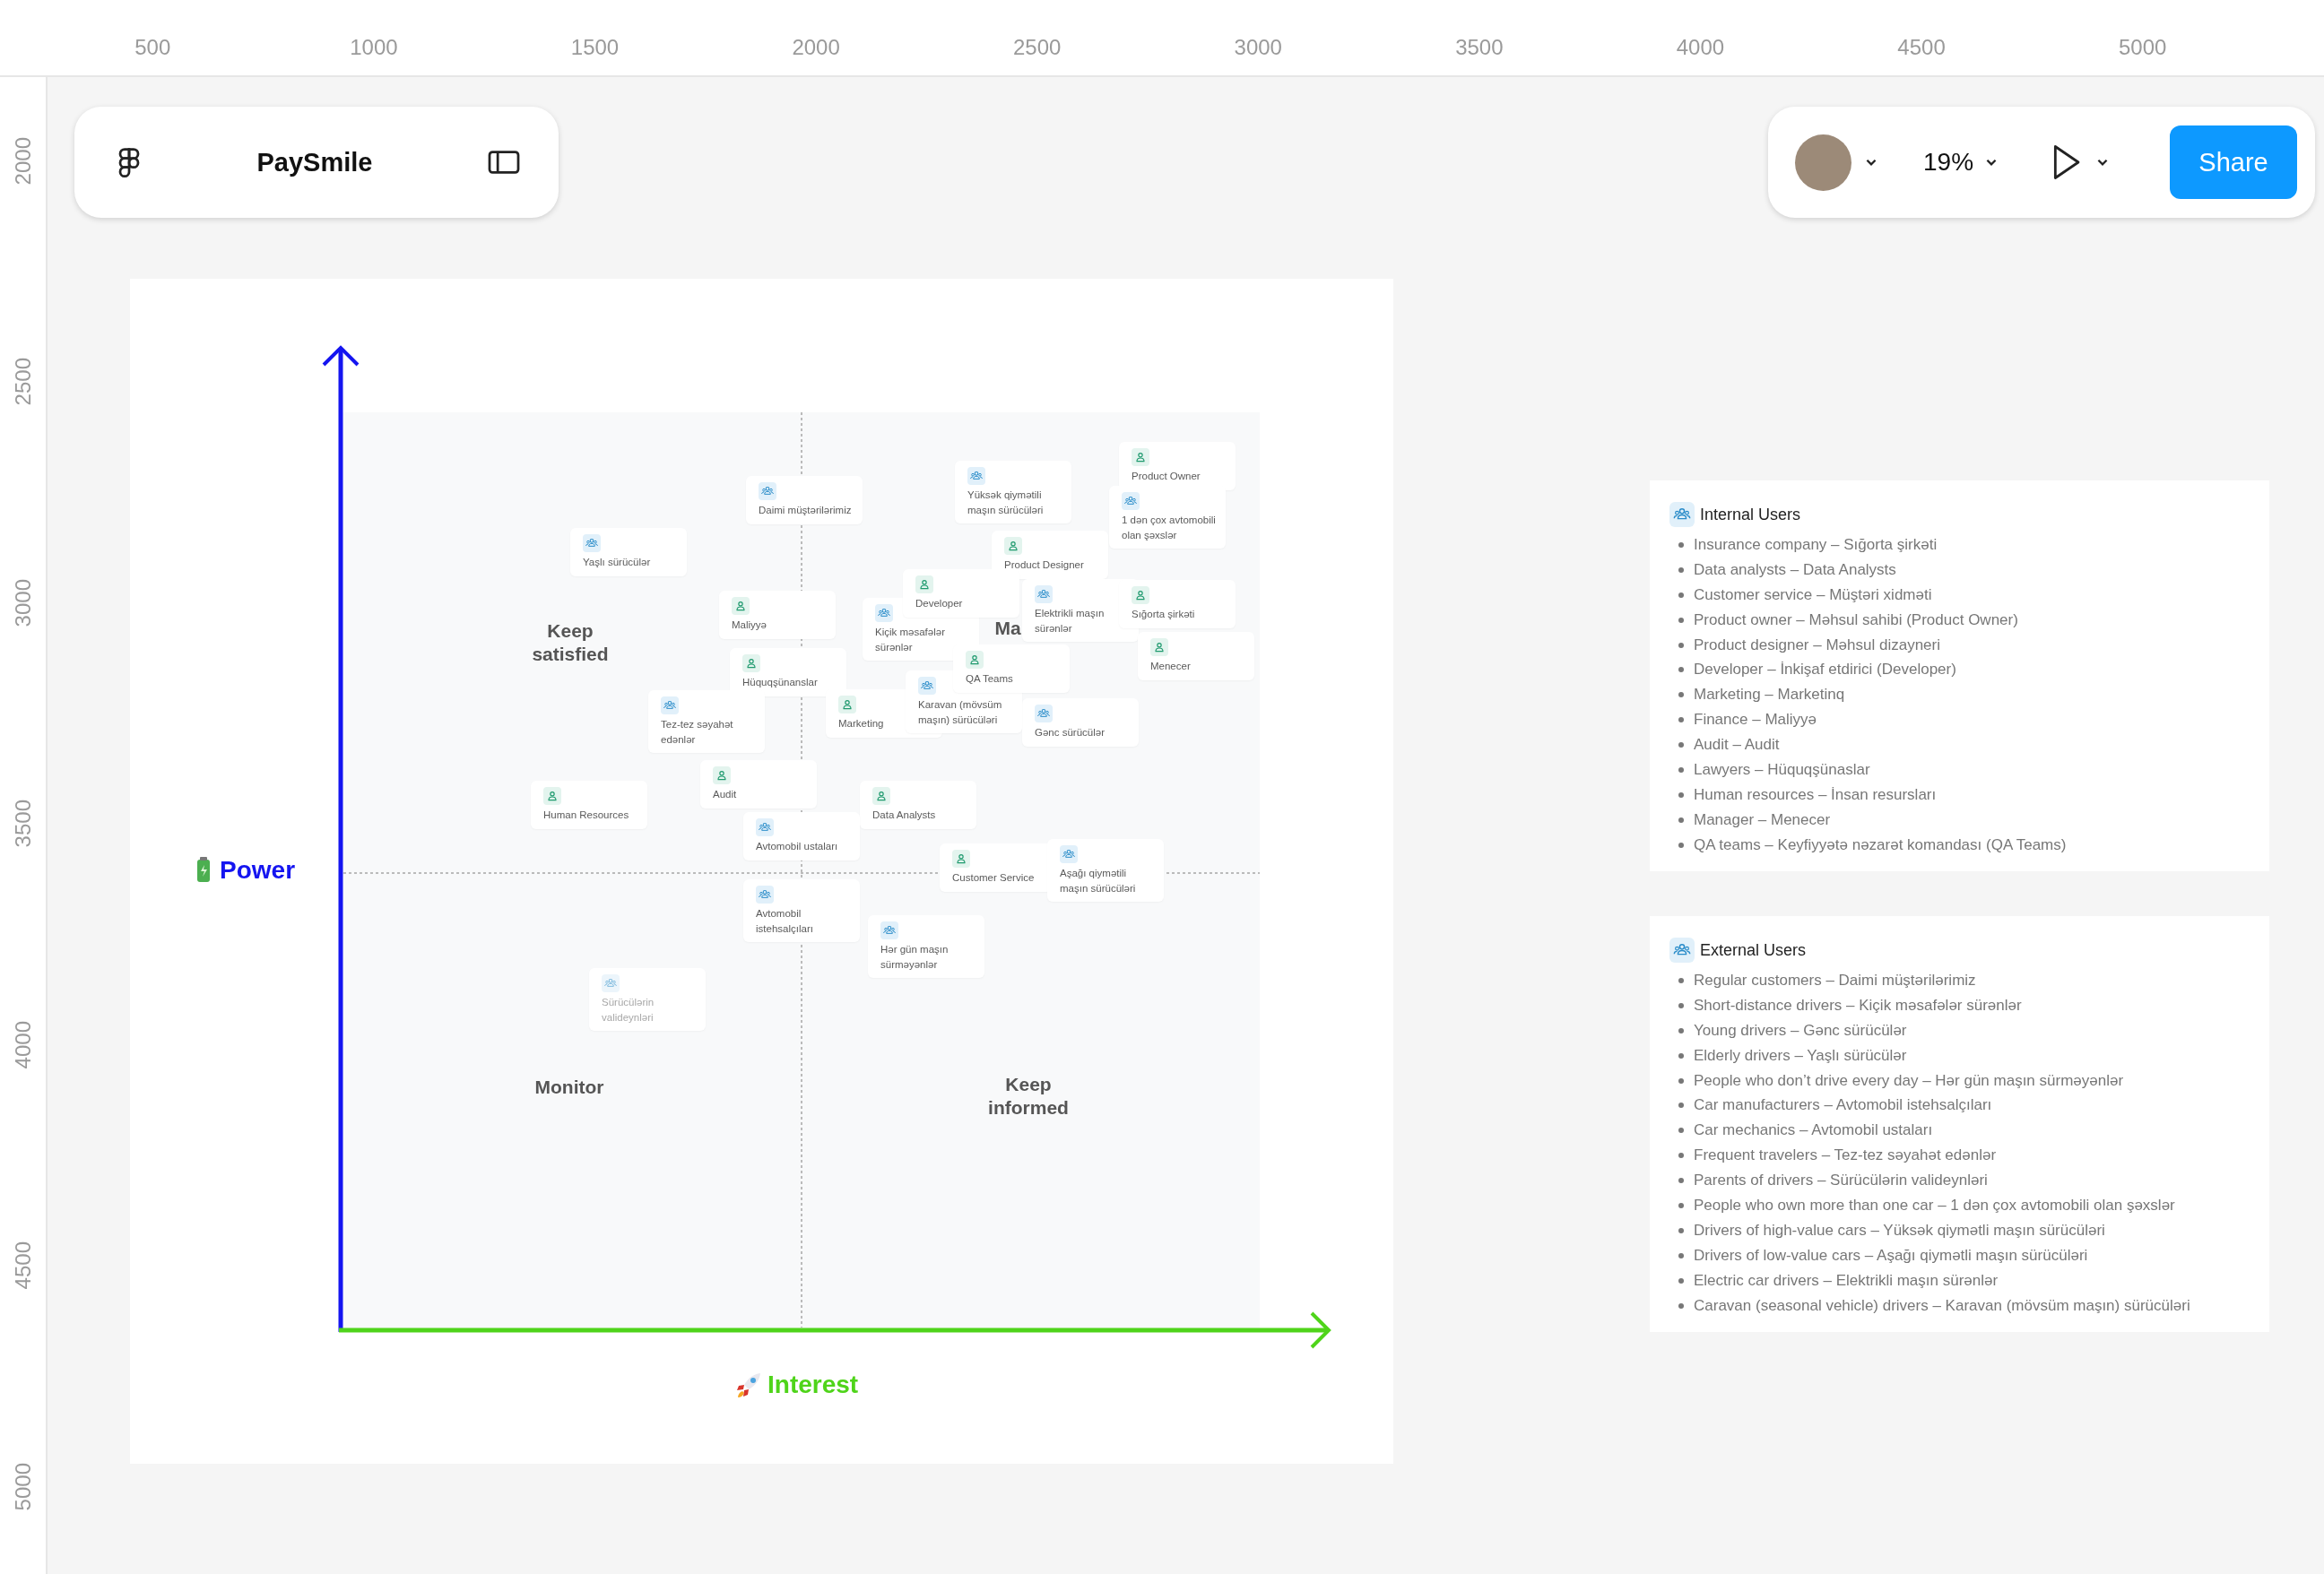  I want to click on axis-label: Interest, so click(813, 1385).